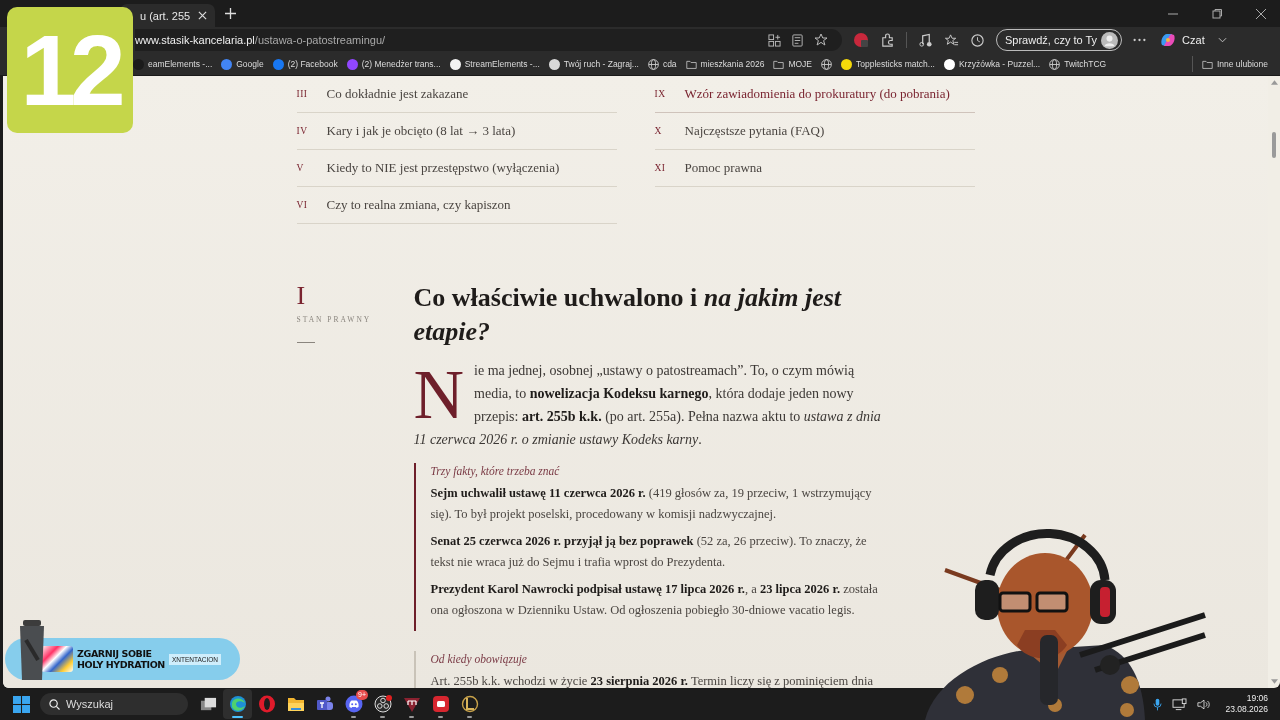 The image size is (1280, 720). I want to click on toc-link: IV Kary i jak je obcięto (8 lat → 3 lata), so click(456, 131).